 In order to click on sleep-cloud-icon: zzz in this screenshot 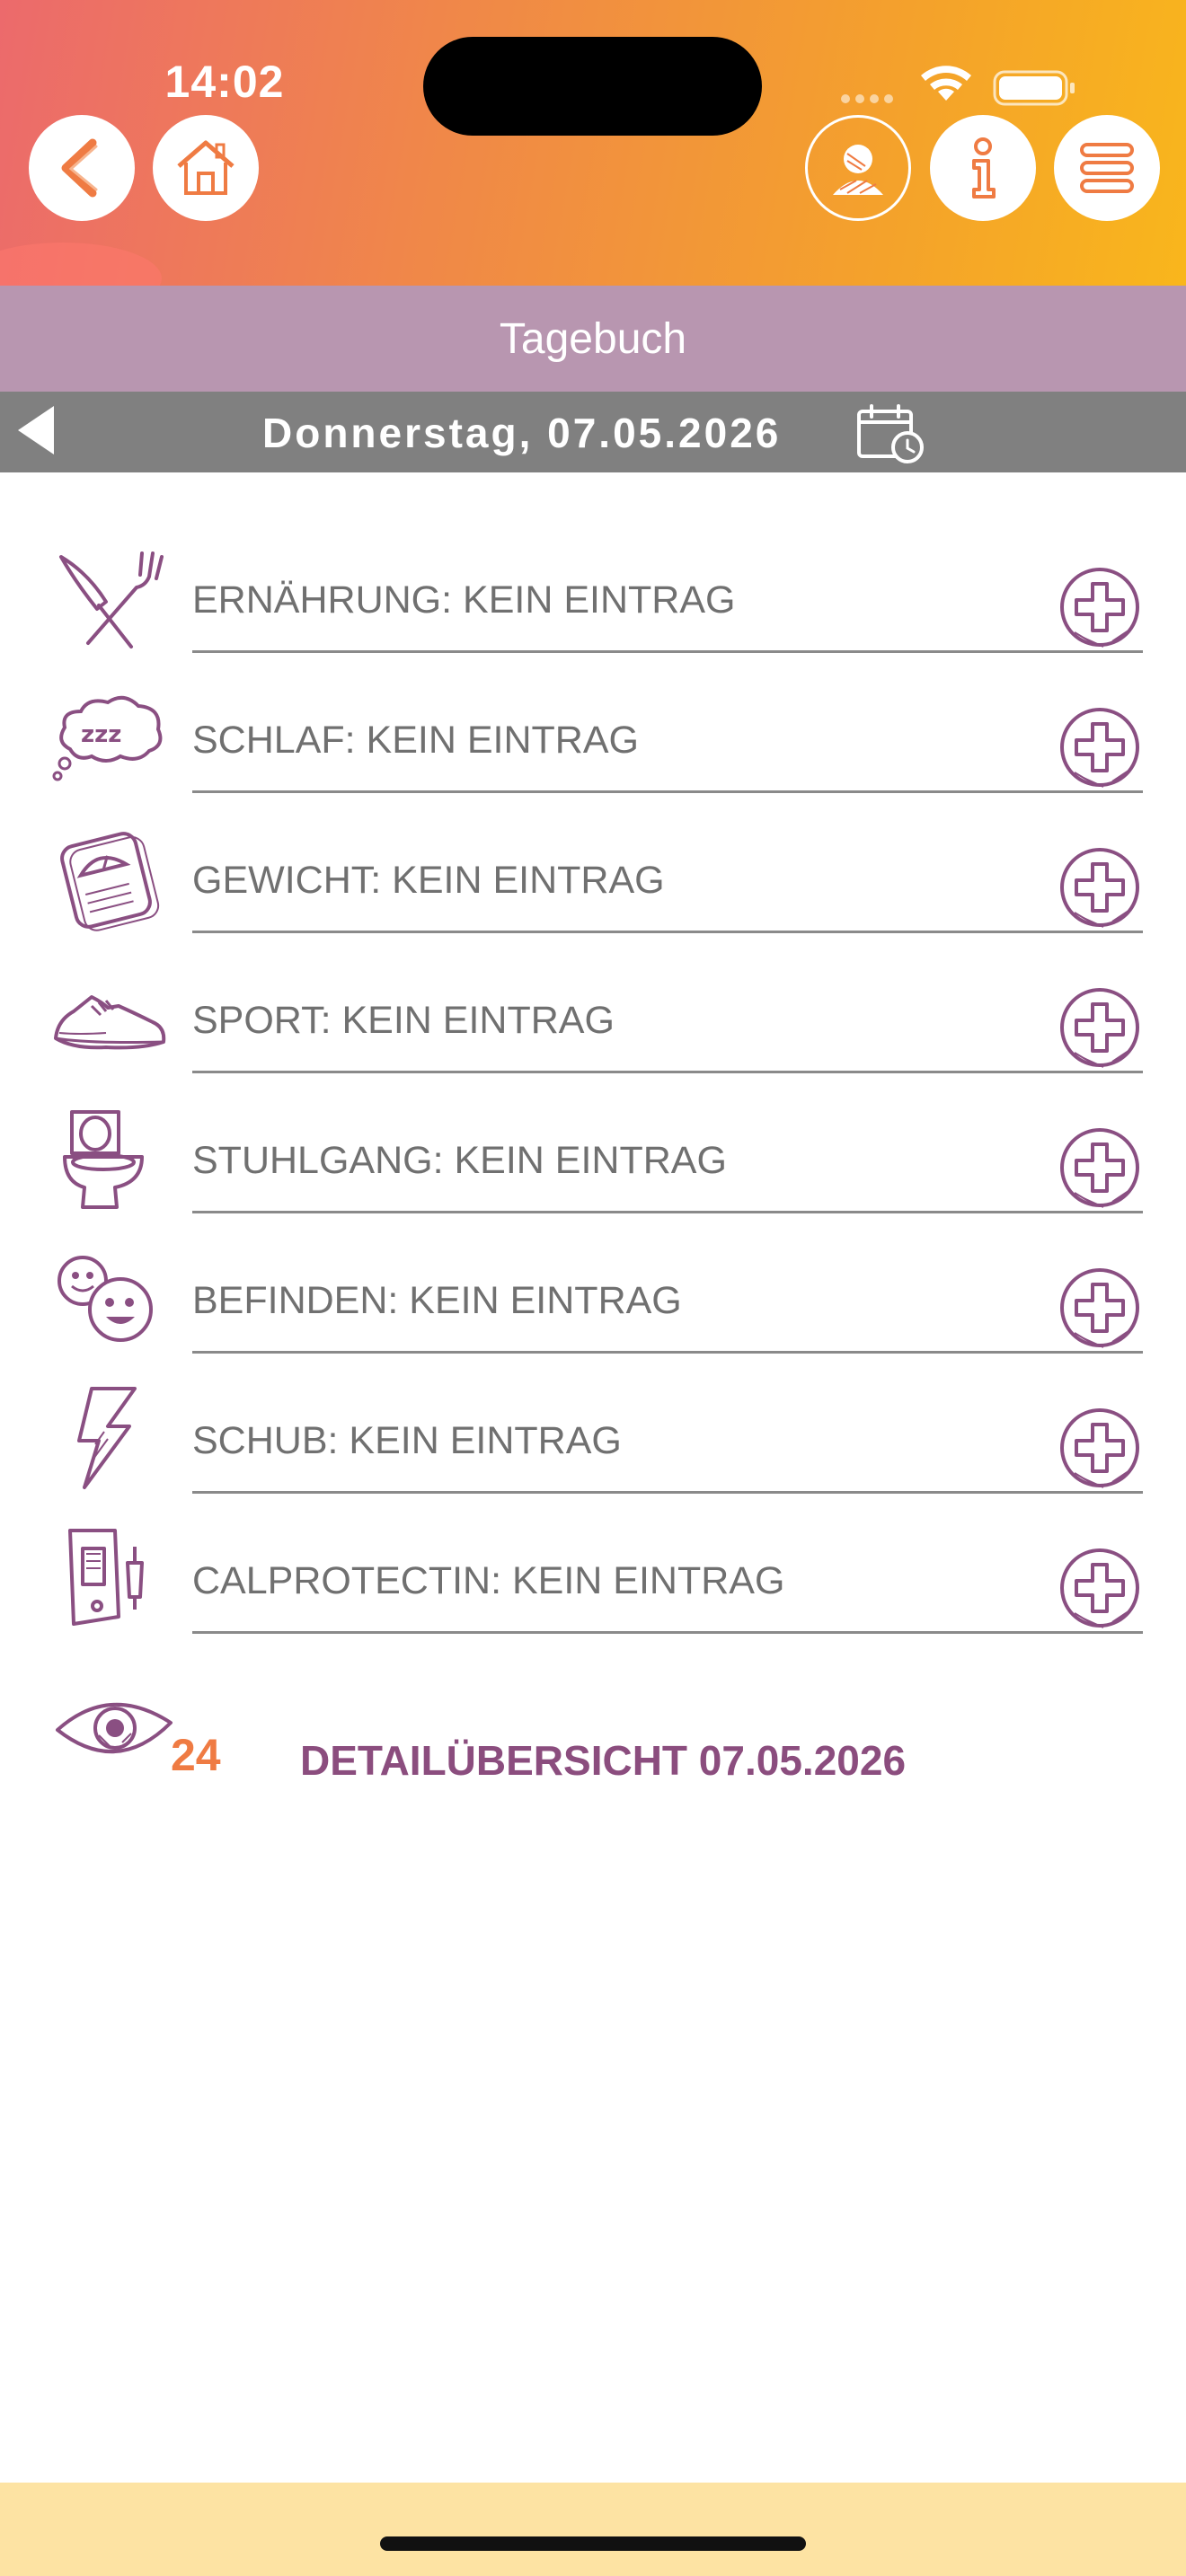, I will do `click(107, 738)`.